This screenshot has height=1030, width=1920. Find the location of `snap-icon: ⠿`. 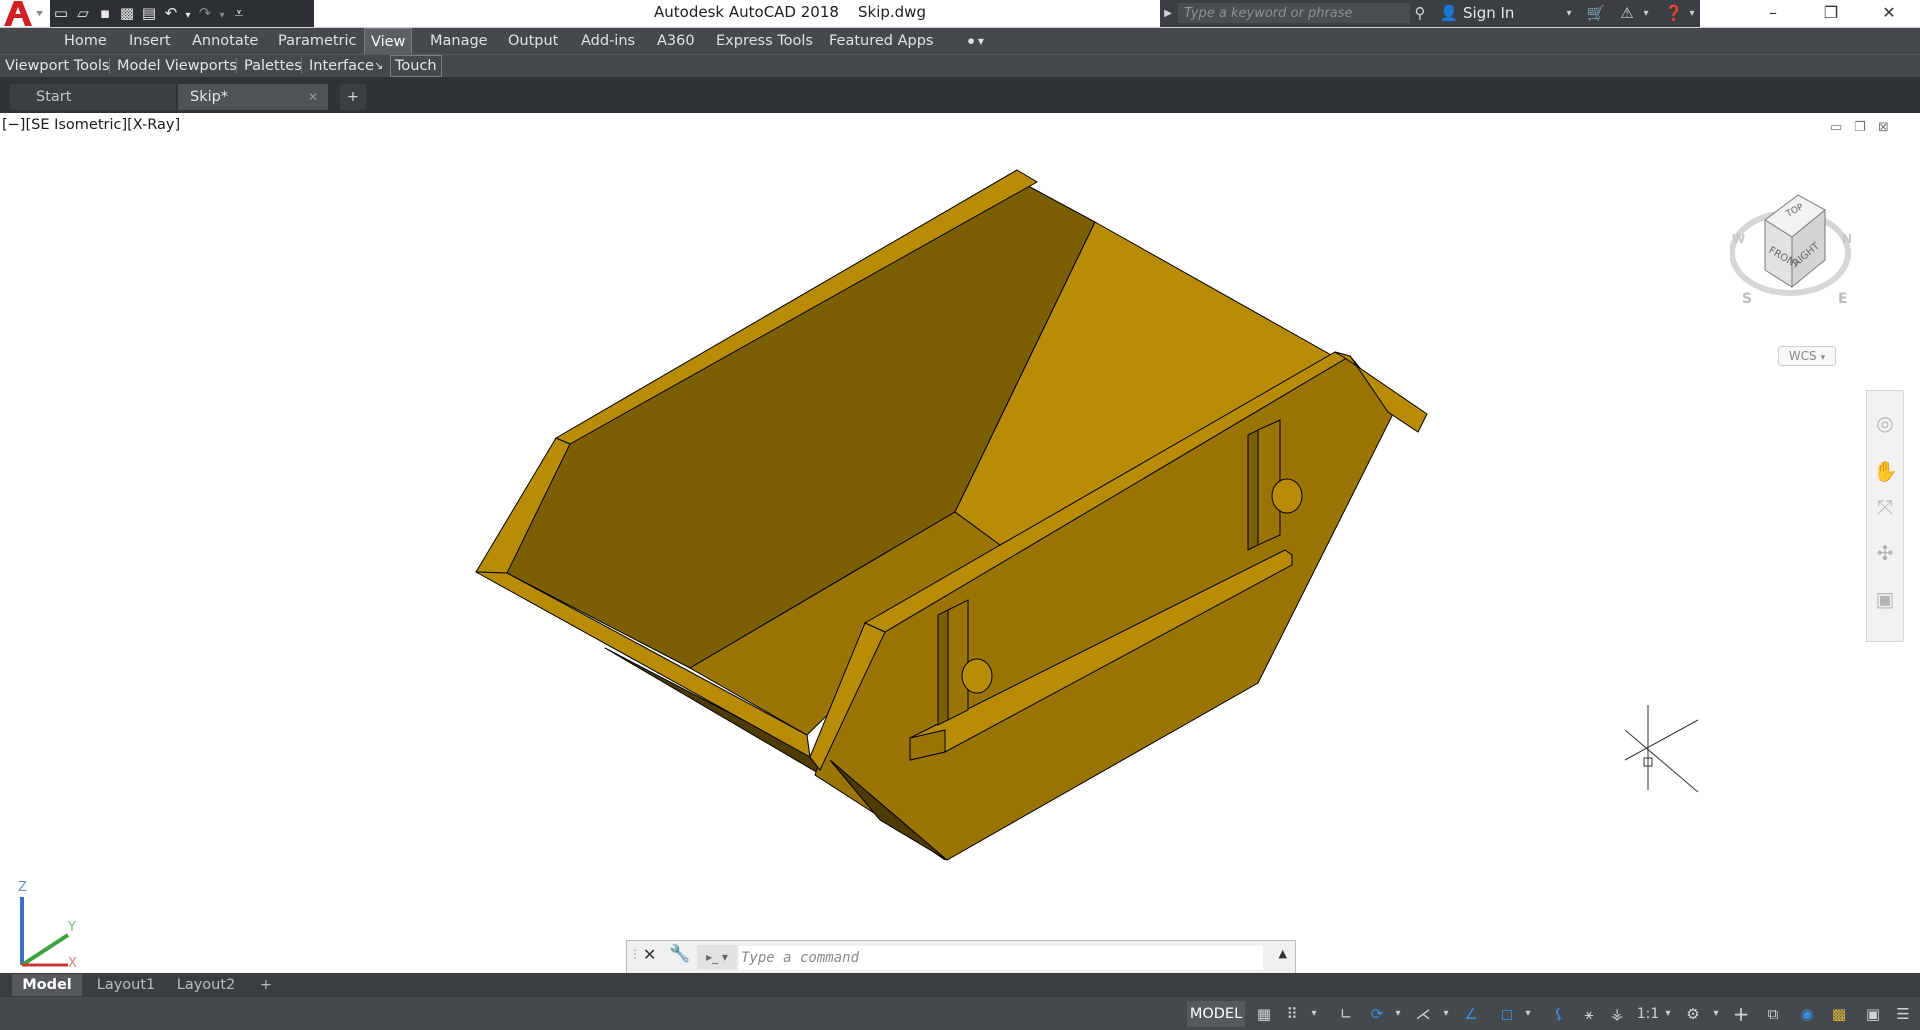

snap-icon: ⠿ is located at coordinates (1292, 1014).